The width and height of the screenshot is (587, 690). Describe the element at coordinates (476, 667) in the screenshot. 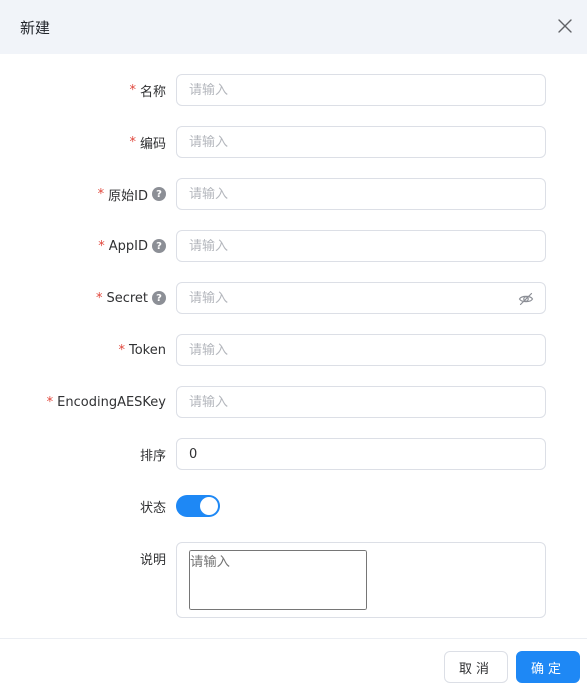

I see `cancel-button: 取消` at that location.